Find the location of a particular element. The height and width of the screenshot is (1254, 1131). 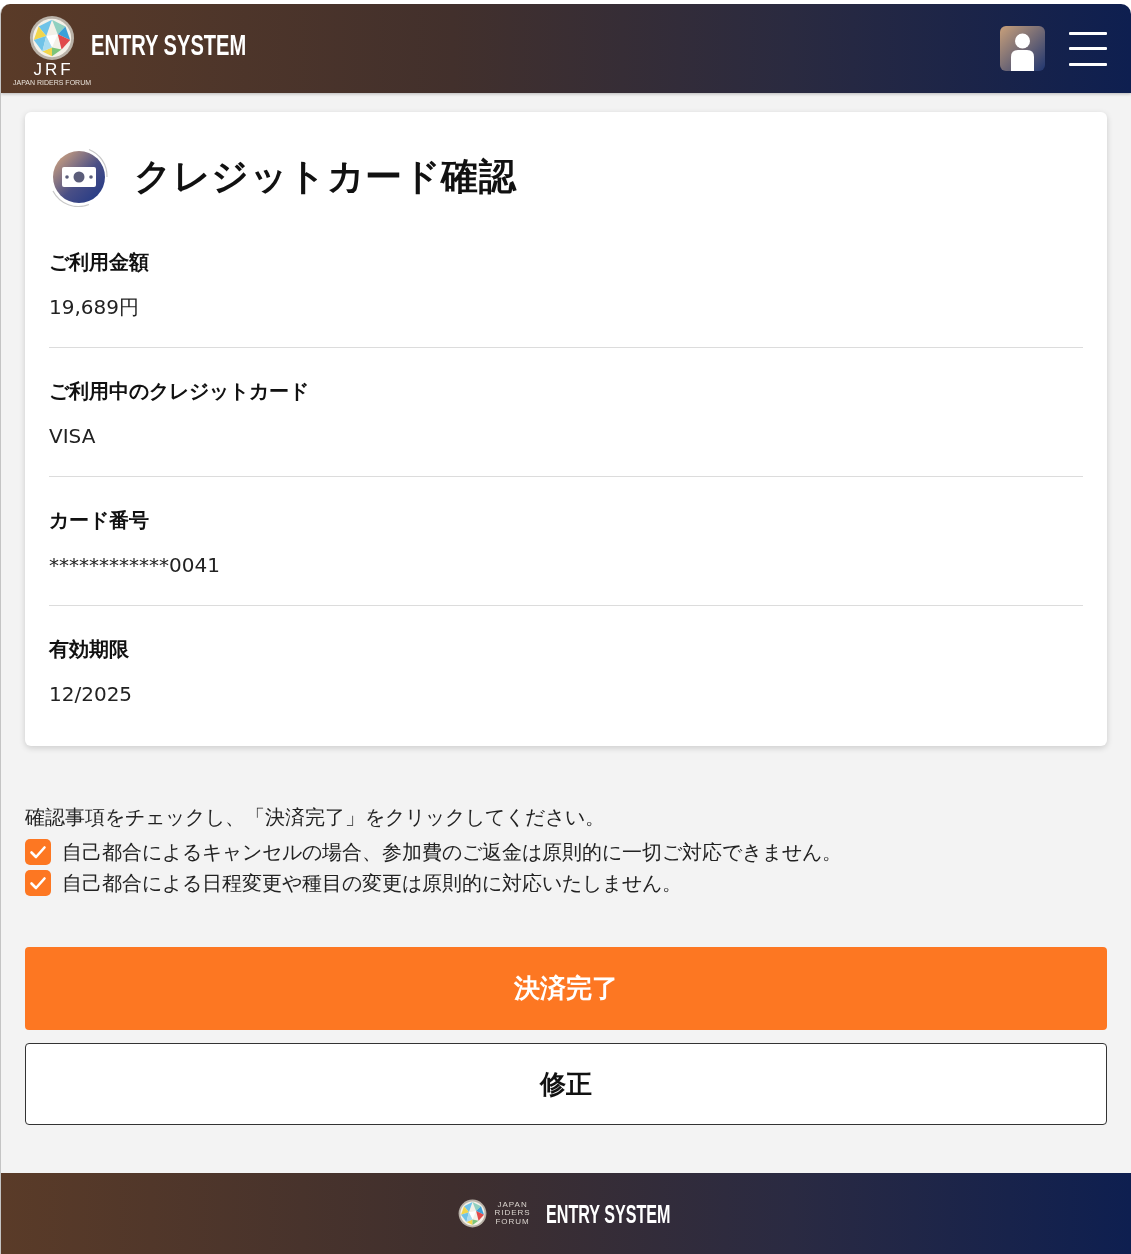

logo-letters: JRF is located at coordinates (53, 69).